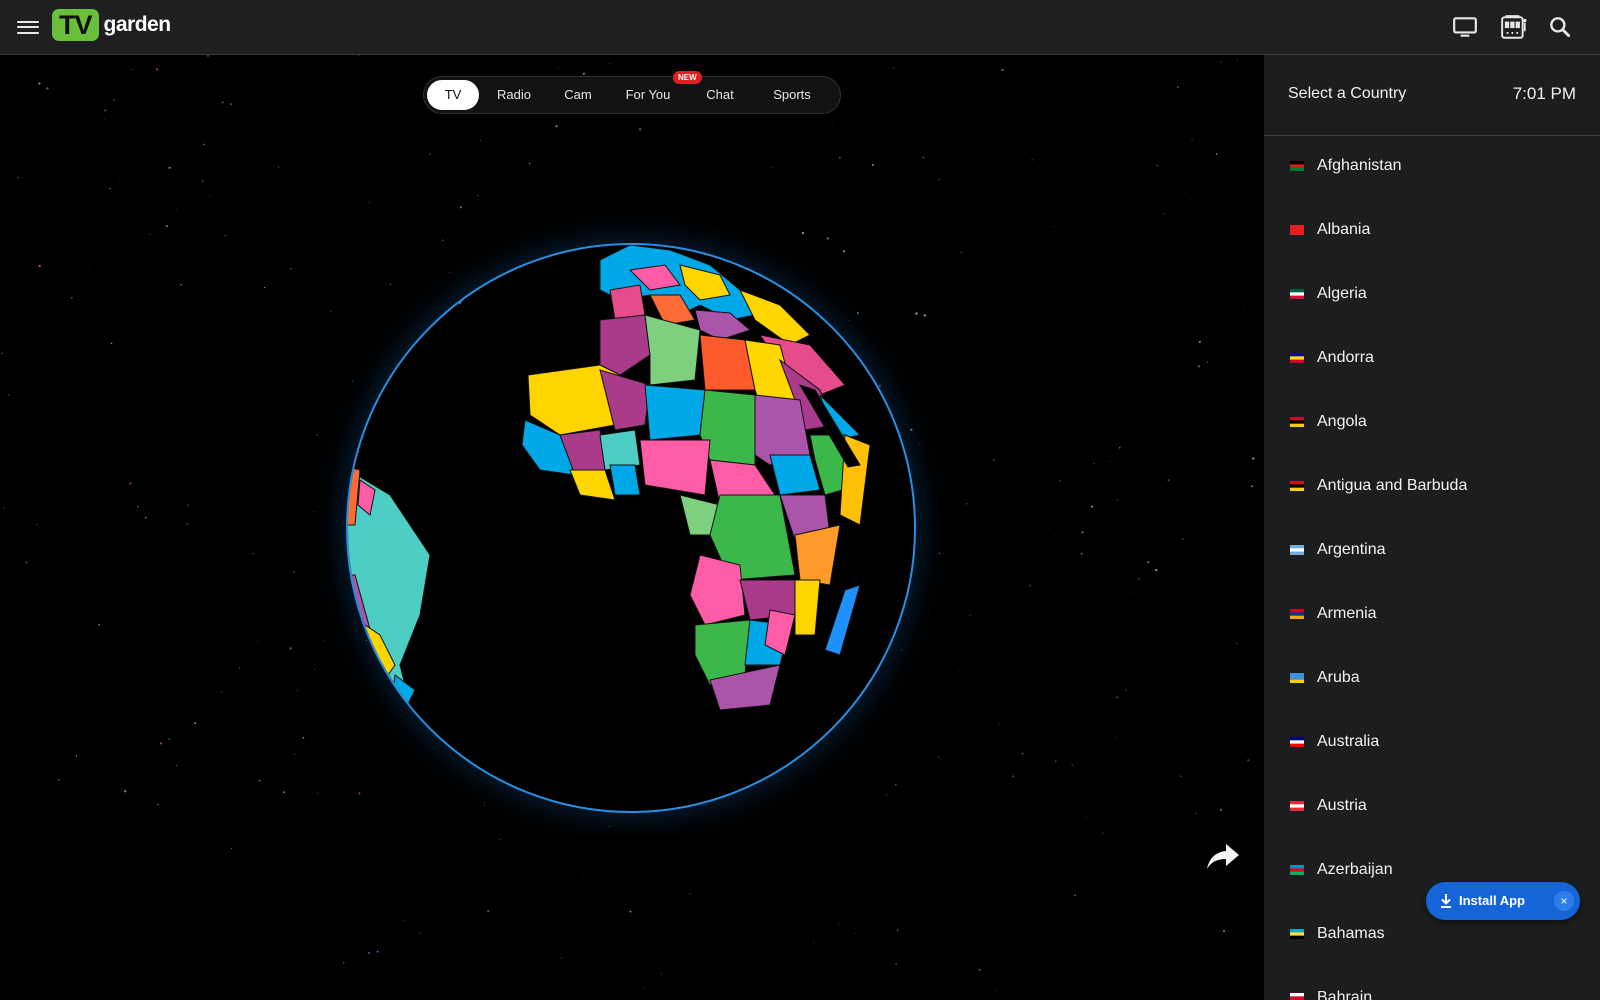  Describe the element at coordinates (514, 95) in the screenshot. I see `tab-radio: Radio` at that location.